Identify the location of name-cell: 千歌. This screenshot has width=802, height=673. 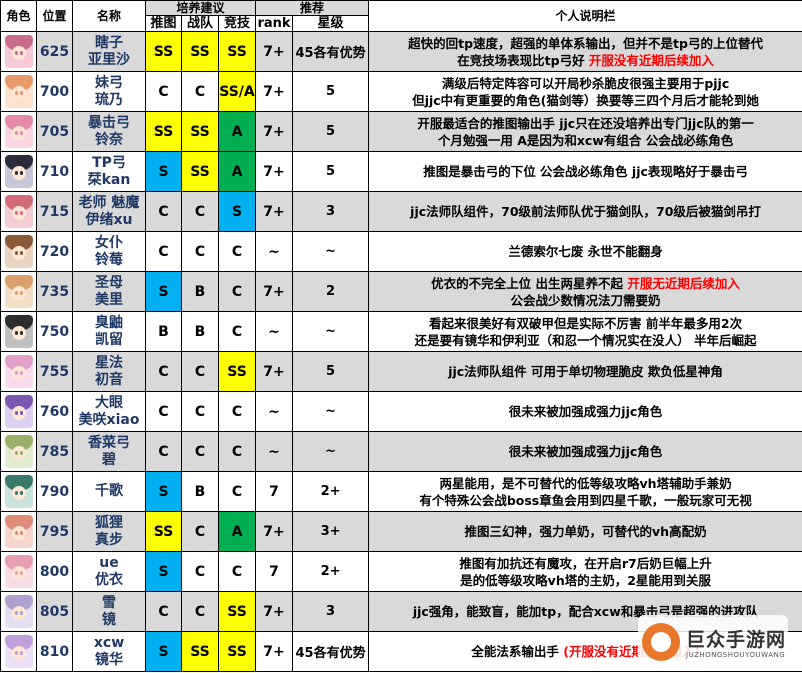
(109, 491).